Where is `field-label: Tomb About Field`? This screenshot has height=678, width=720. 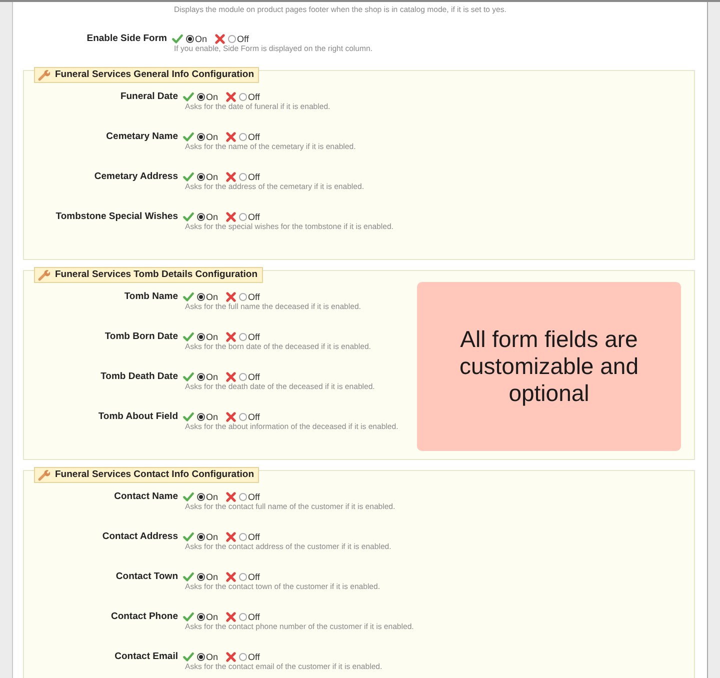 field-label: Tomb About Field is located at coordinates (137, 417).